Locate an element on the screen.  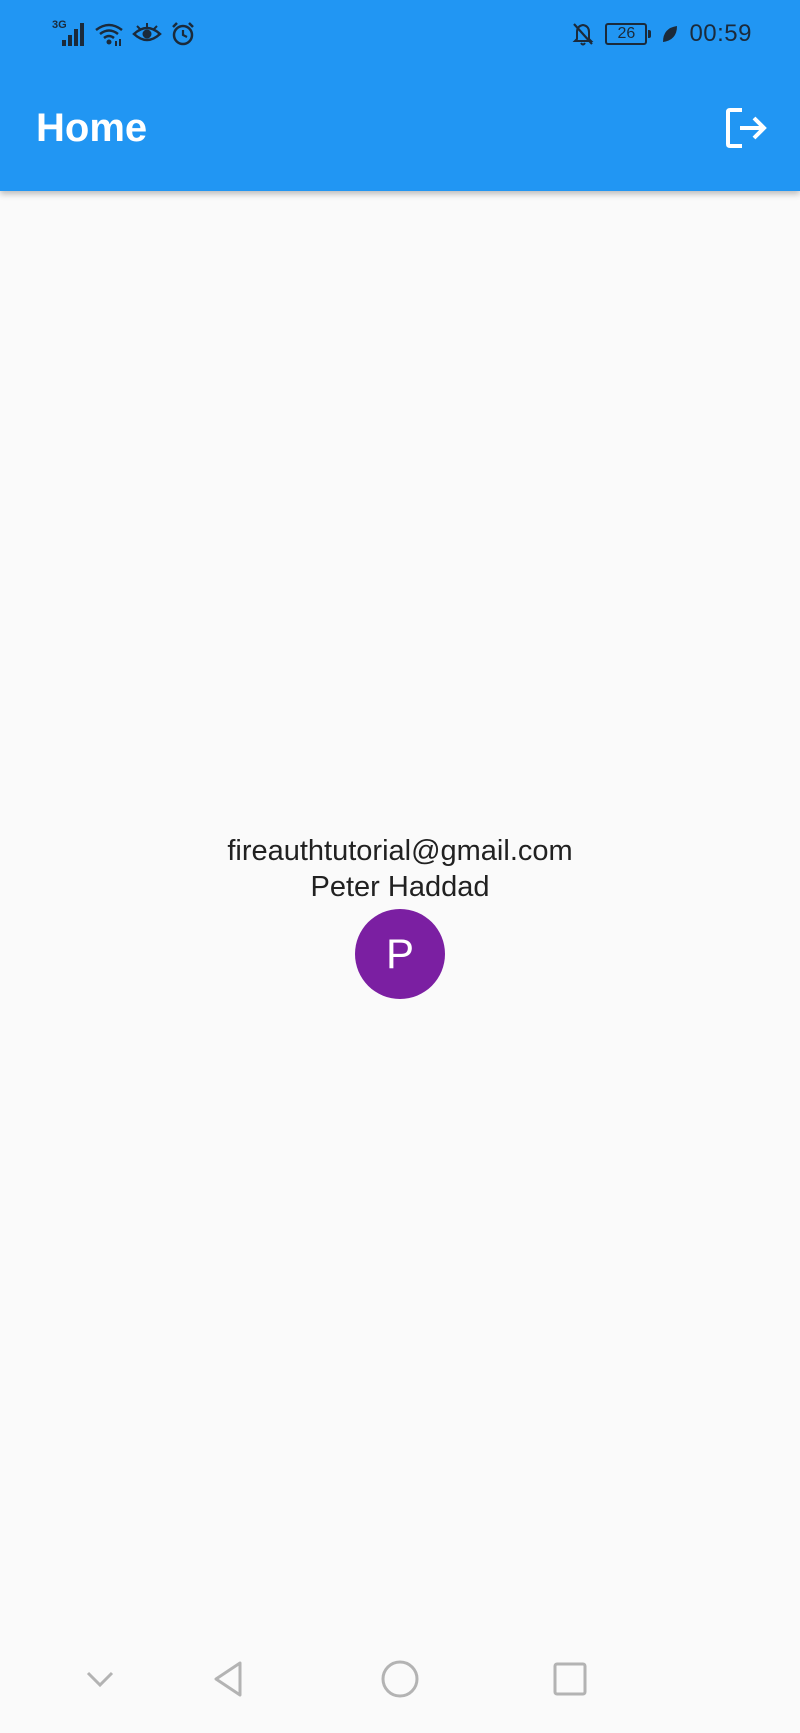
battery-level: 26 is located at coordinates (626, 33).